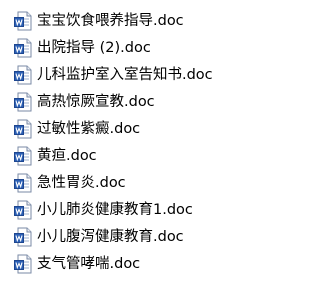 The image size is (320, 299). I want to click on file-item: 小儿肺炎健康教育1.doc, so click(103, 210).